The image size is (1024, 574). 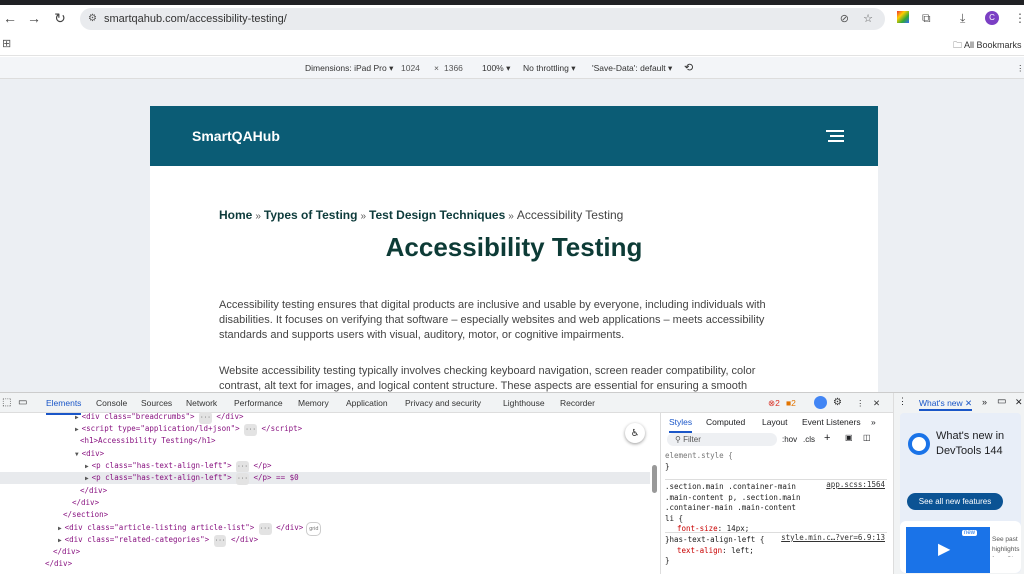 I want to click on eye-off-icon: ⊘, so click(x=844, y=19).